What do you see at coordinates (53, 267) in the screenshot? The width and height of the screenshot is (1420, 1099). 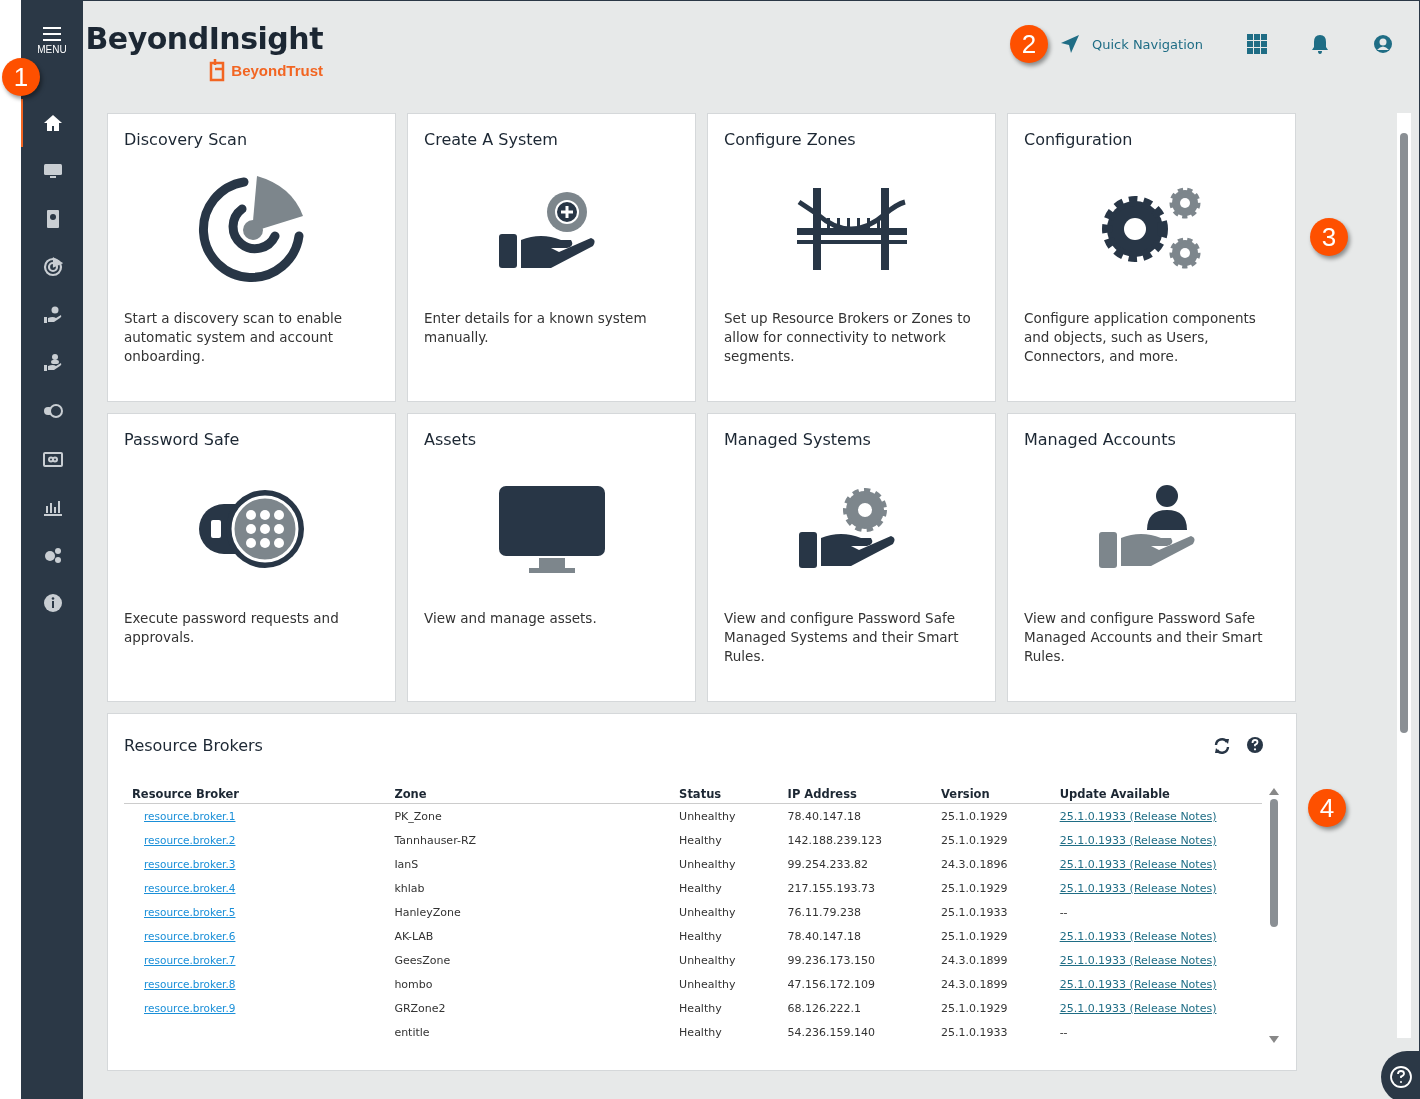 I see `radar-icon` at bounding box center [53, 267].